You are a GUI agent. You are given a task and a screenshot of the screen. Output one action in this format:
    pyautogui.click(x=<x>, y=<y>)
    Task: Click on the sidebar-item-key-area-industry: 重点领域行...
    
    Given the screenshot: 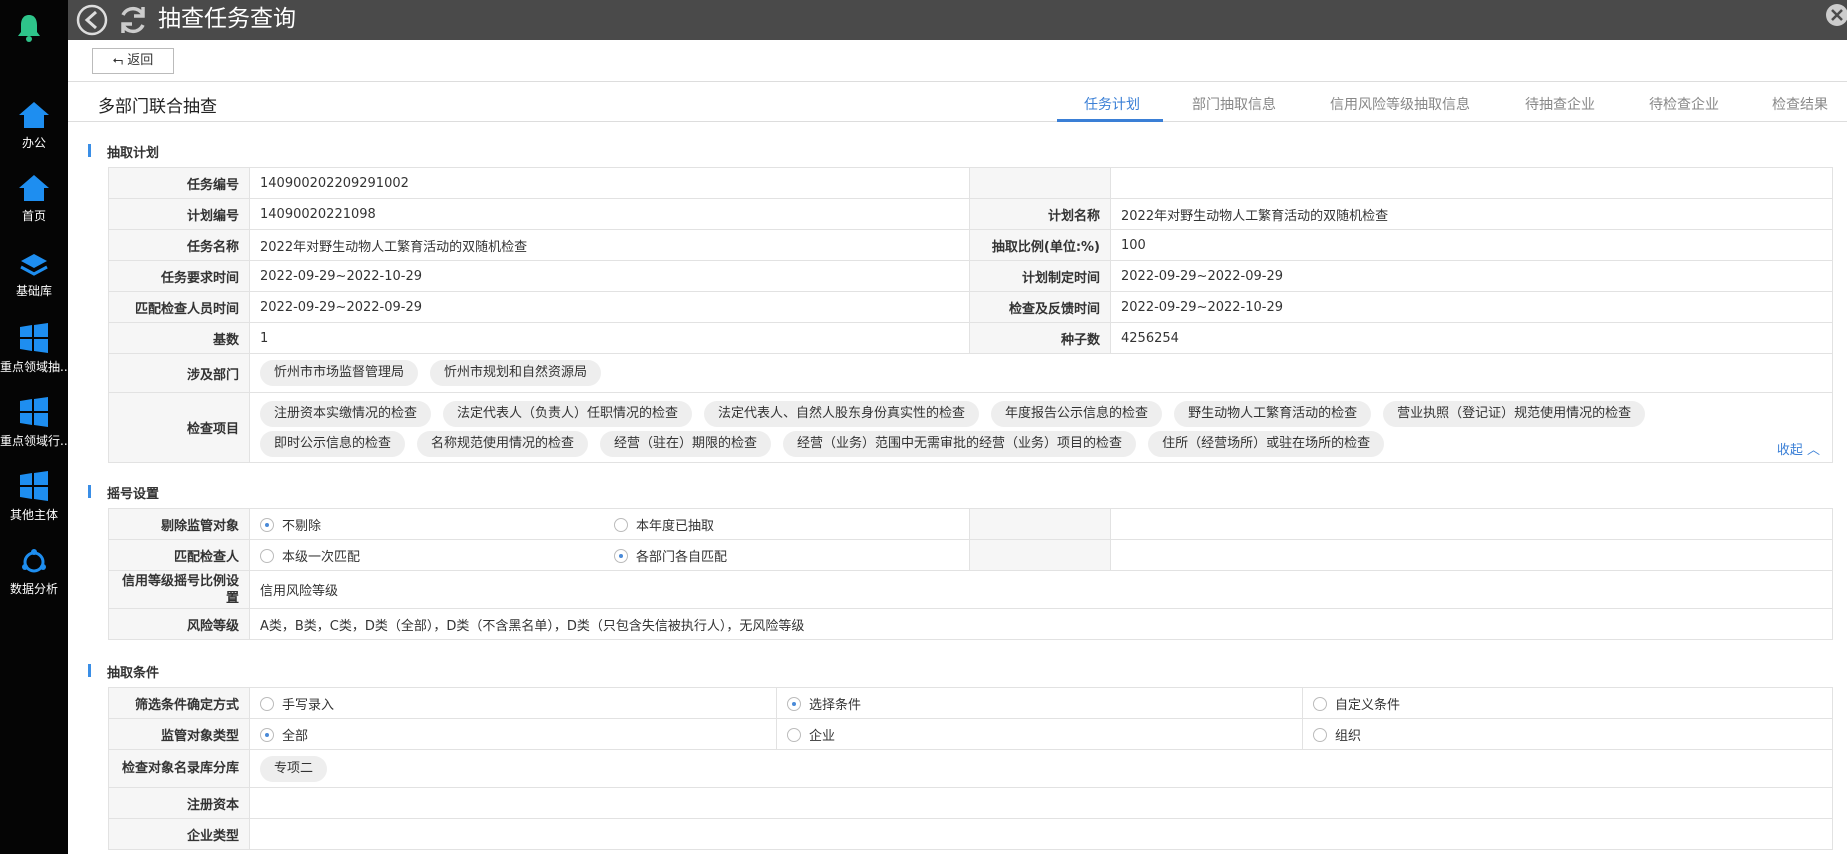 What is the action you would take?
    pyautogui.click(x=34, y=431)
    